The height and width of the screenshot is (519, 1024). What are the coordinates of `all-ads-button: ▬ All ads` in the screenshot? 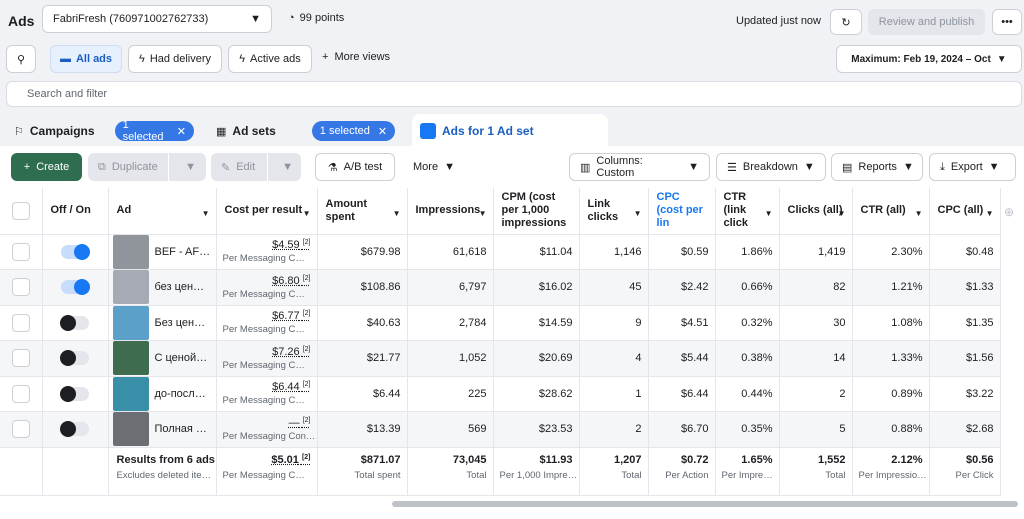 It's located at (86, 59).